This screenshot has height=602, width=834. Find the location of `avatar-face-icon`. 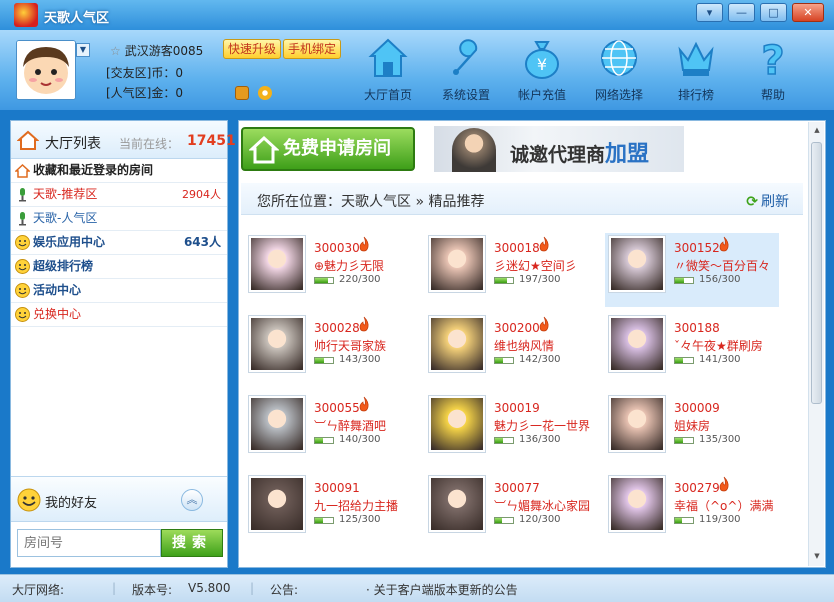

avatar-face-icon is located at coordinates (46, 70).